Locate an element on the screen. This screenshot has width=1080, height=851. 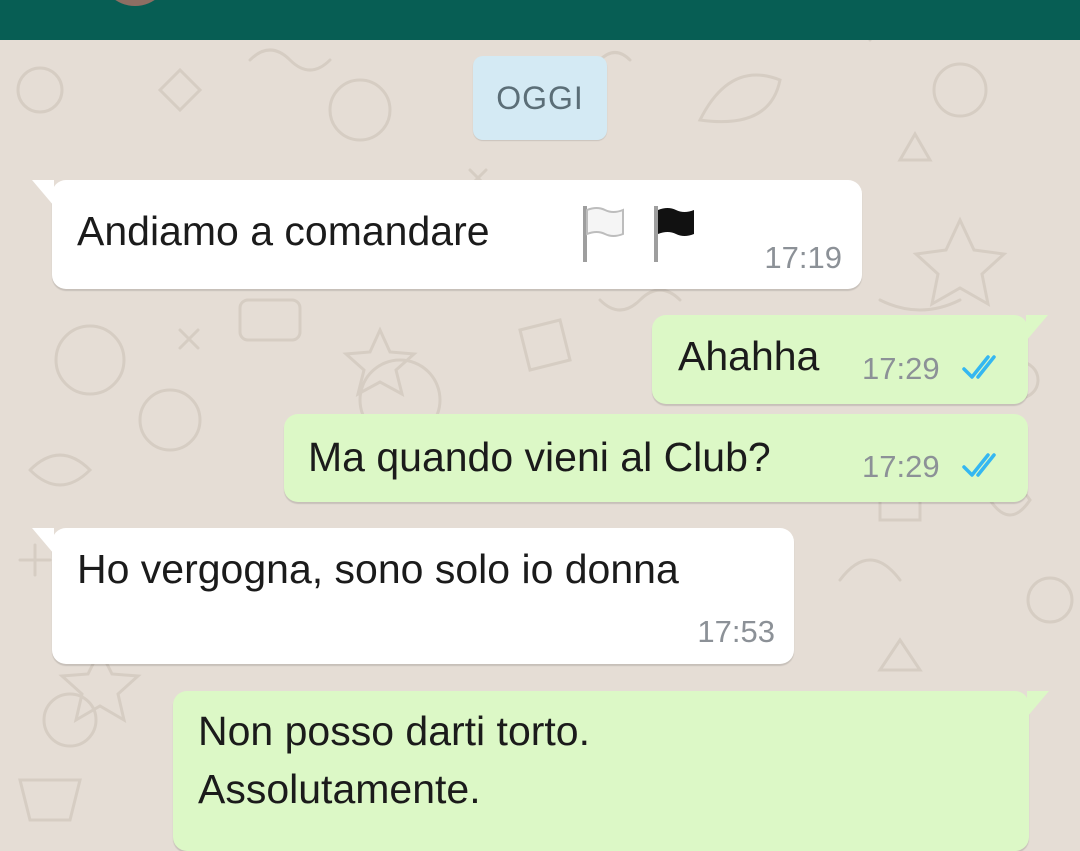
incoming-message: Ho vergogna, sono solo io donna 17:53 is located at coordinates (413, 596).